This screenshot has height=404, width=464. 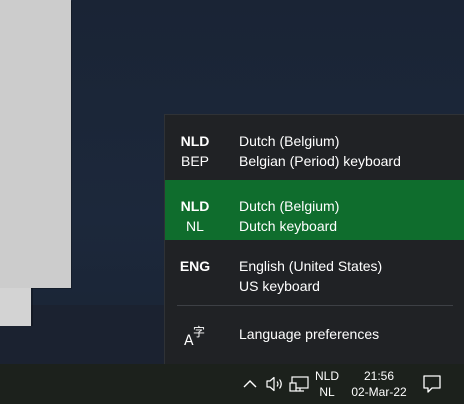 I want to click on keyboard-name: US keyboard, so click(x=279, y=286).